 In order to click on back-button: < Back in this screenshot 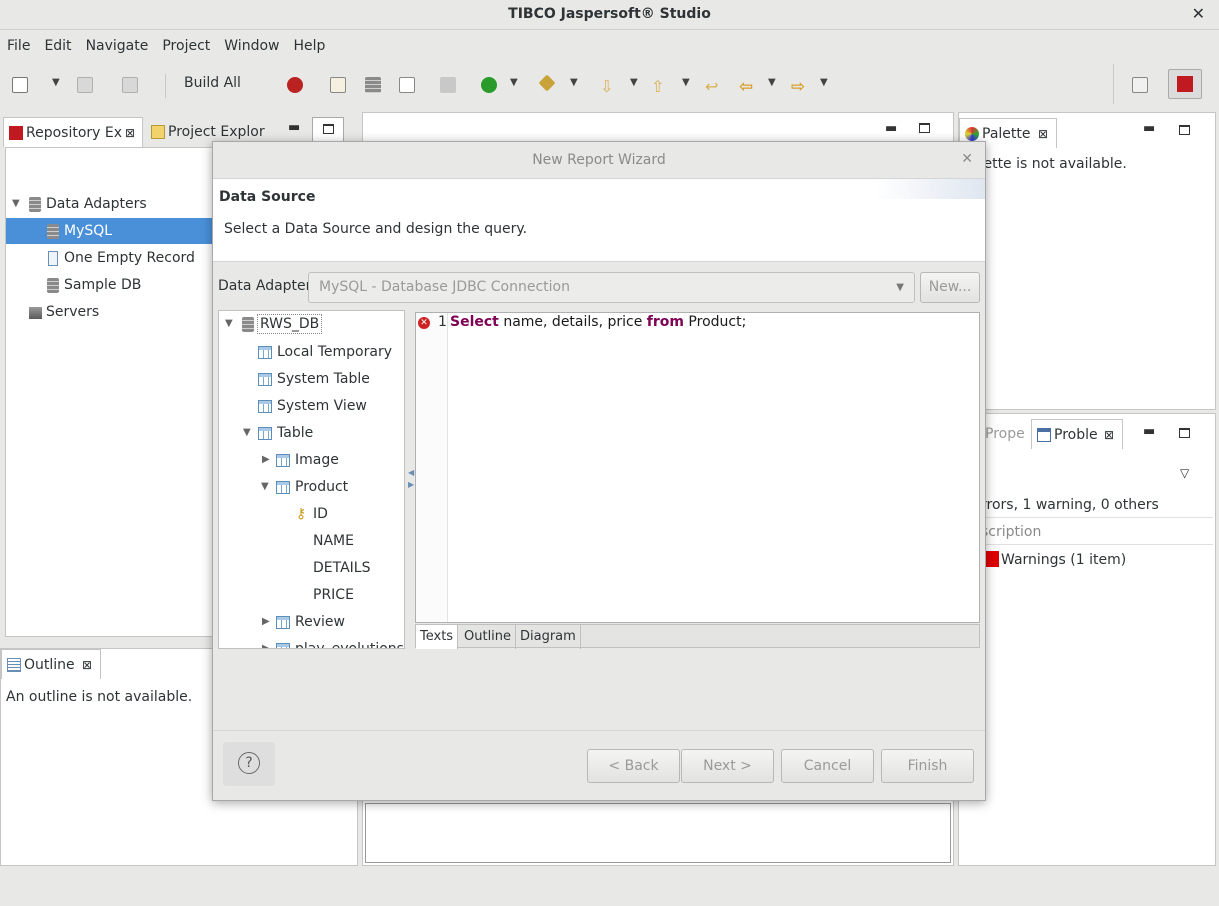, I will do `click(633, 766)`.